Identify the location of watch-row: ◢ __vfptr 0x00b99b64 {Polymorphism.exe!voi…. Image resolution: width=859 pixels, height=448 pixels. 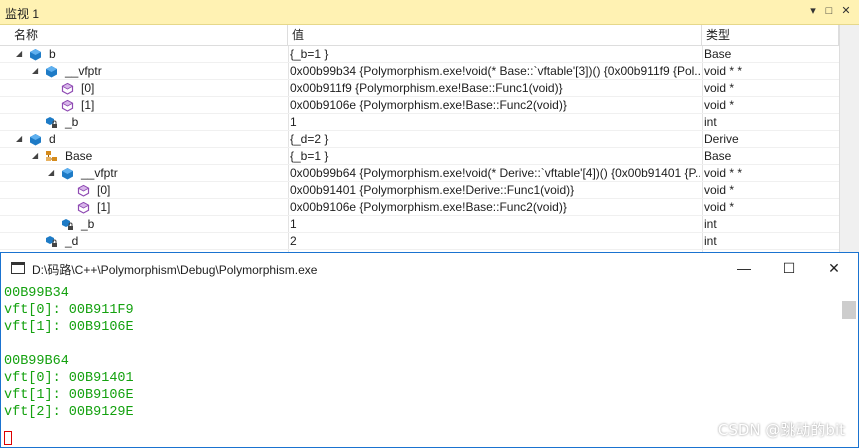
(419, 173).